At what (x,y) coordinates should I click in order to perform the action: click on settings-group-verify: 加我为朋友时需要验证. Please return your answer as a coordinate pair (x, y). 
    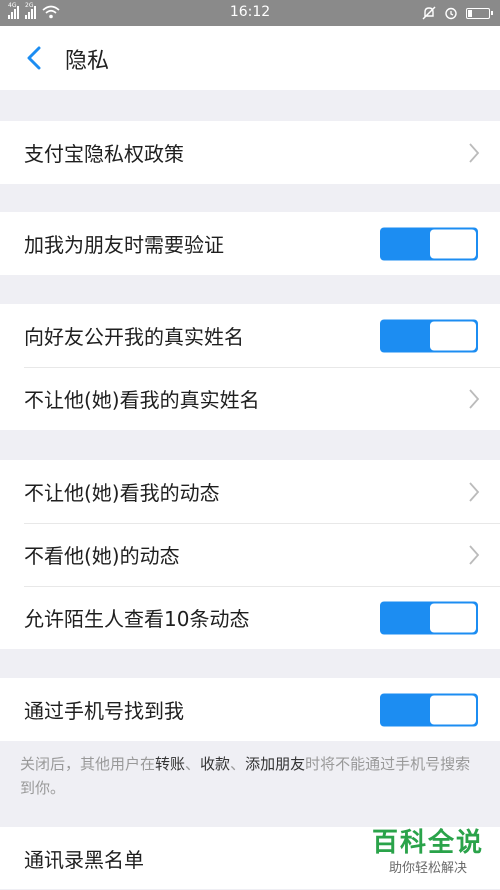
    Looking at the image, I should click on (250, 243).